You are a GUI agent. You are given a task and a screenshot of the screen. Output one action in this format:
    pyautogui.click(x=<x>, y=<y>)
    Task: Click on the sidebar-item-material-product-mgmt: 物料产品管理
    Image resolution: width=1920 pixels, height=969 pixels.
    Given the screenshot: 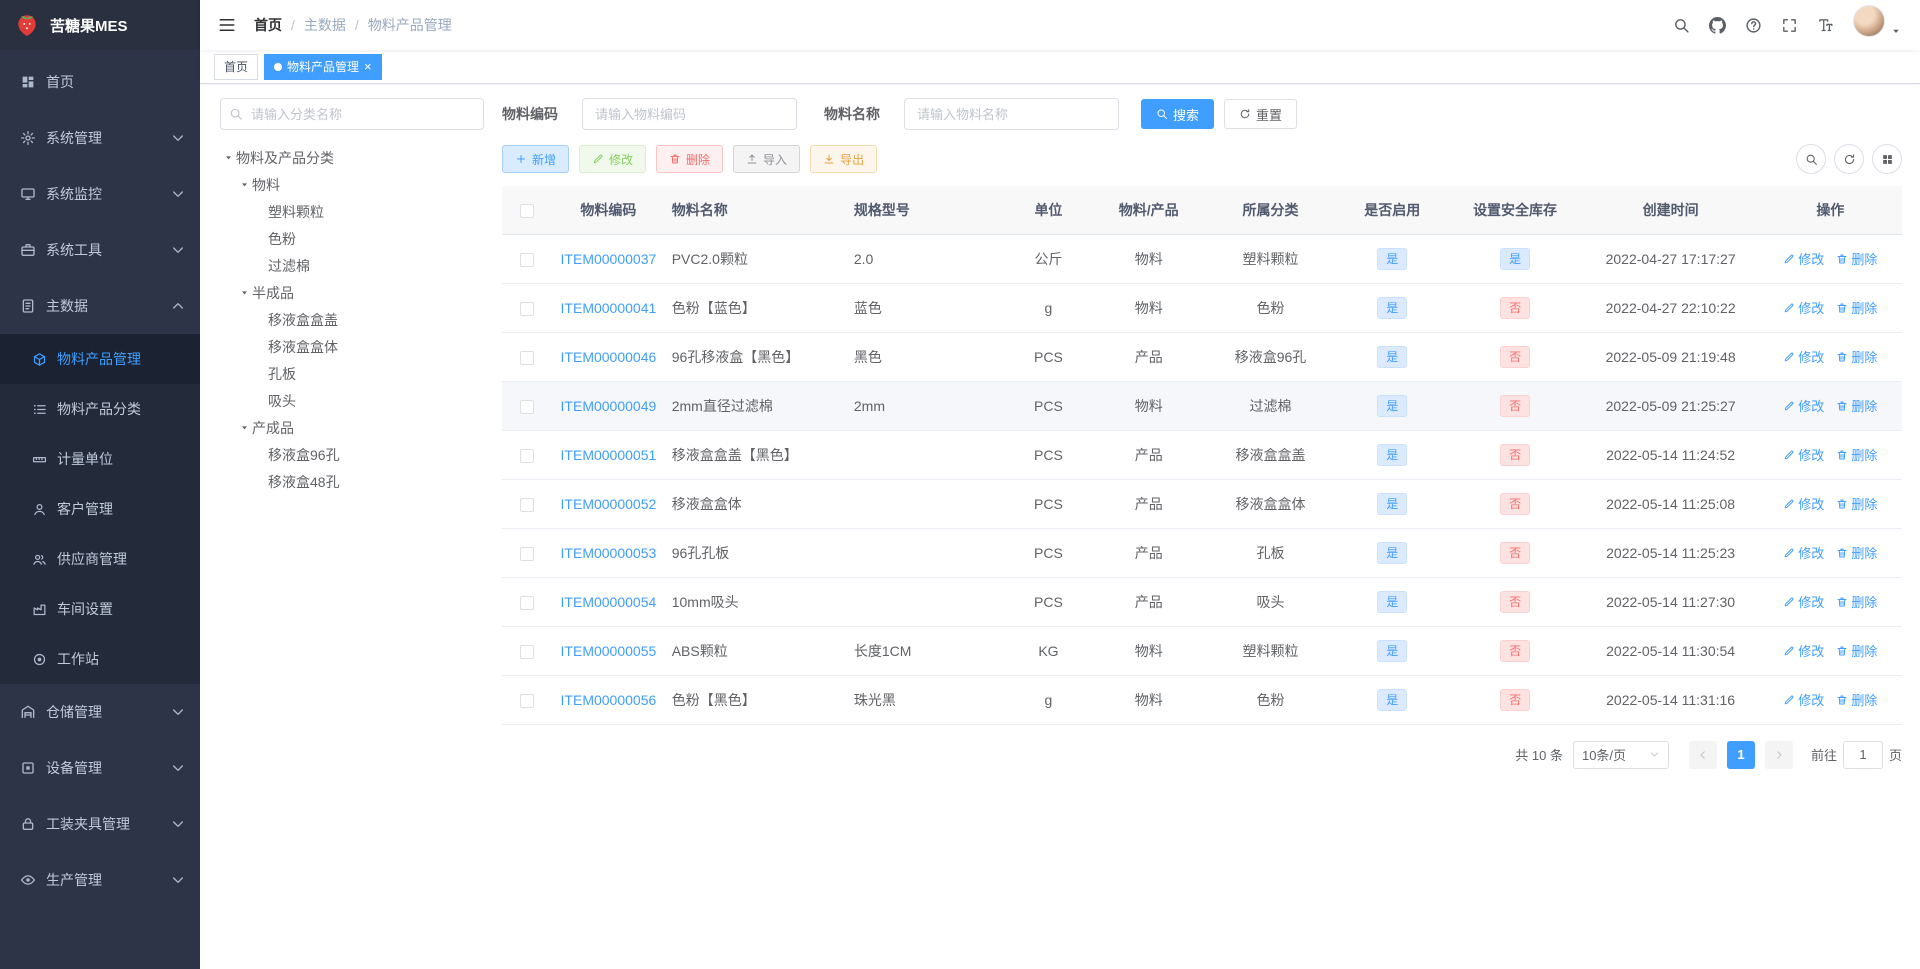 What is the action you would take?
    pyautogui.click(x=100, y=359)
    